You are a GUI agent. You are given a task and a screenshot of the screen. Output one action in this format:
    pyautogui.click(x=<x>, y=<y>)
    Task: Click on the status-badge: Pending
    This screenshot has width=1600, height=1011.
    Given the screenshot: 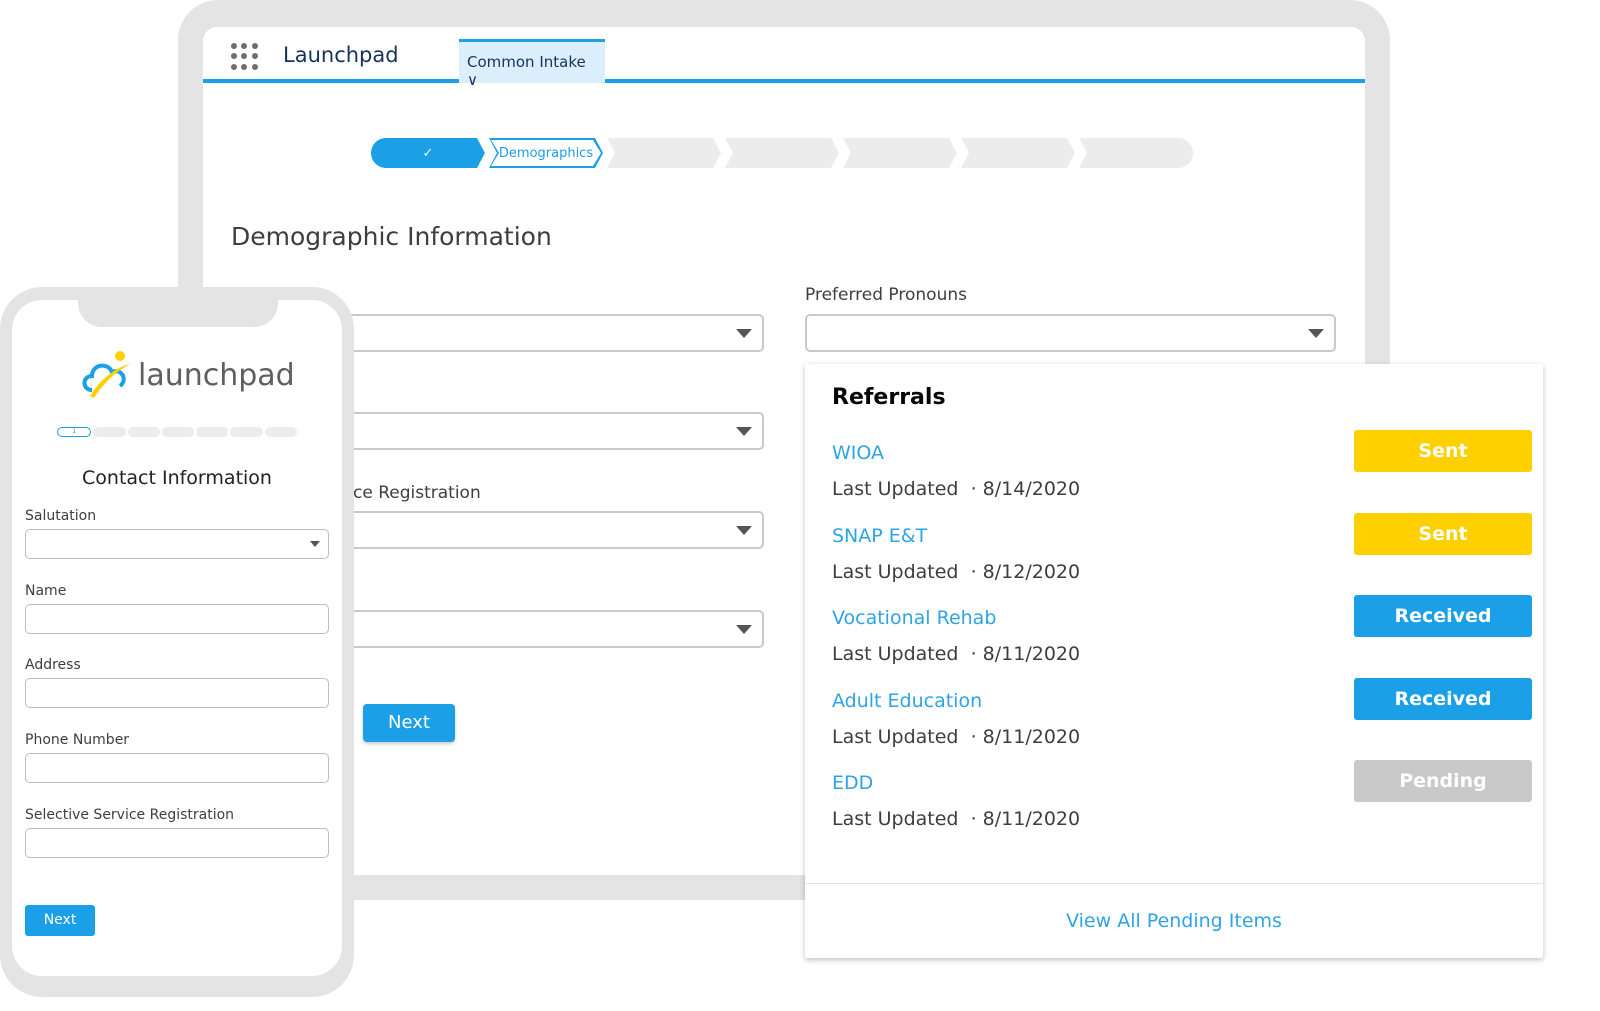 What is the action you would take?
    pyautogui.click(x=1443, y=781)
    